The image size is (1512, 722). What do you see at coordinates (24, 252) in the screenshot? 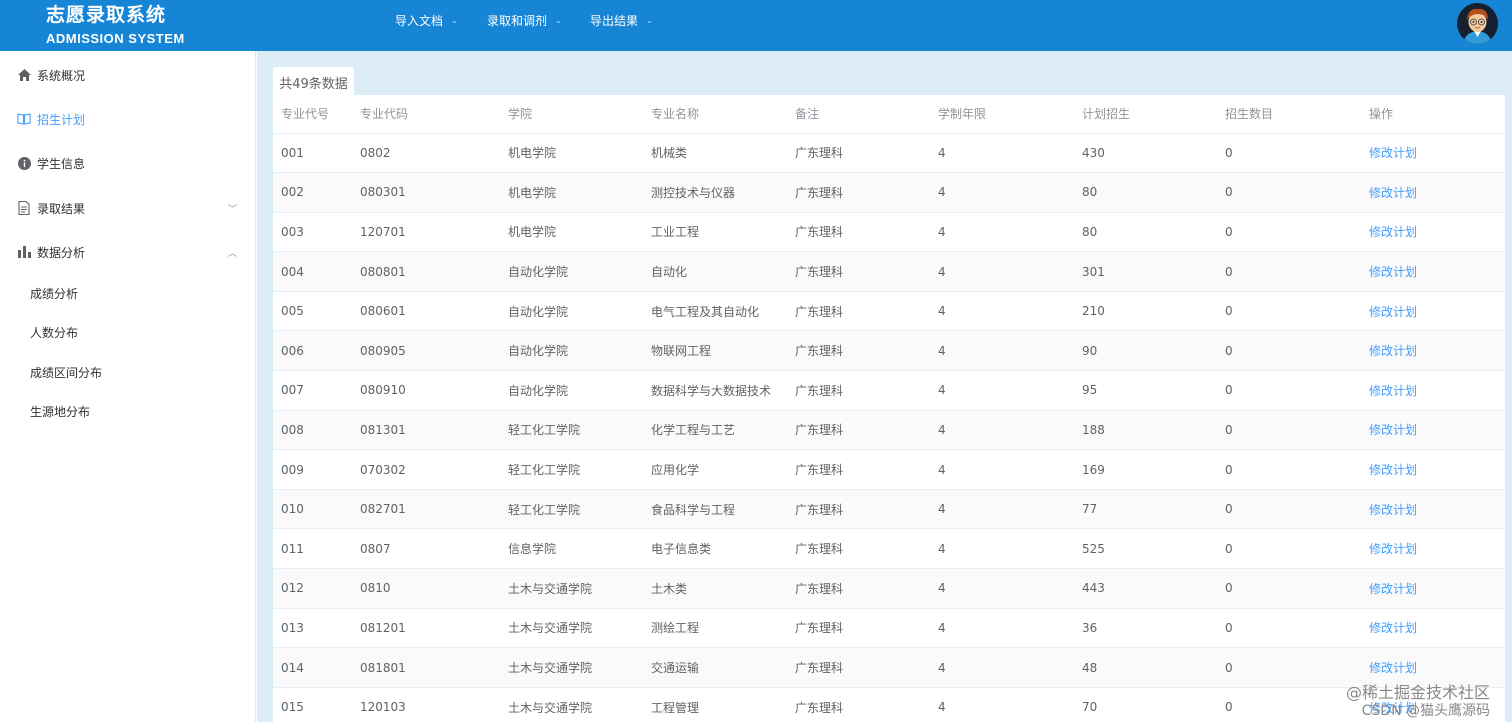
I see `bar-chart-icon` at bounding box center [24, 252].